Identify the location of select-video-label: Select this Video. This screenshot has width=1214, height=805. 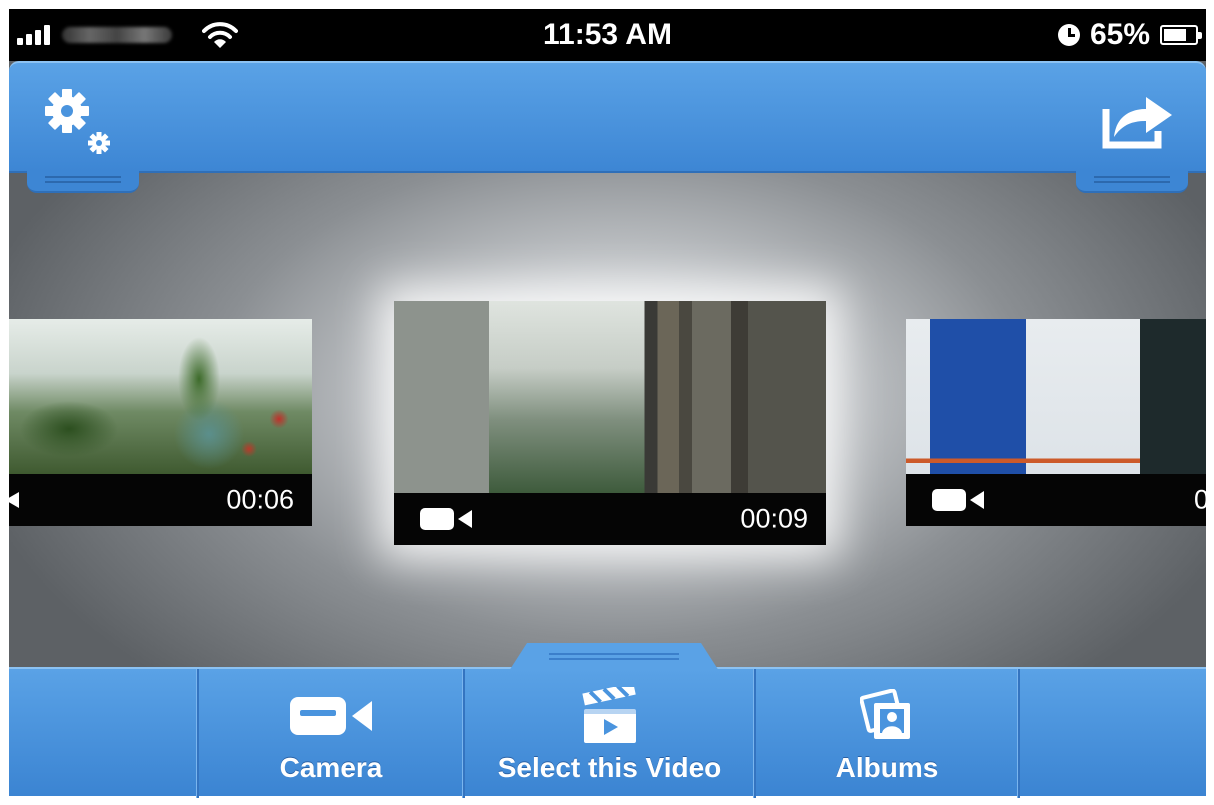
(609, 767).